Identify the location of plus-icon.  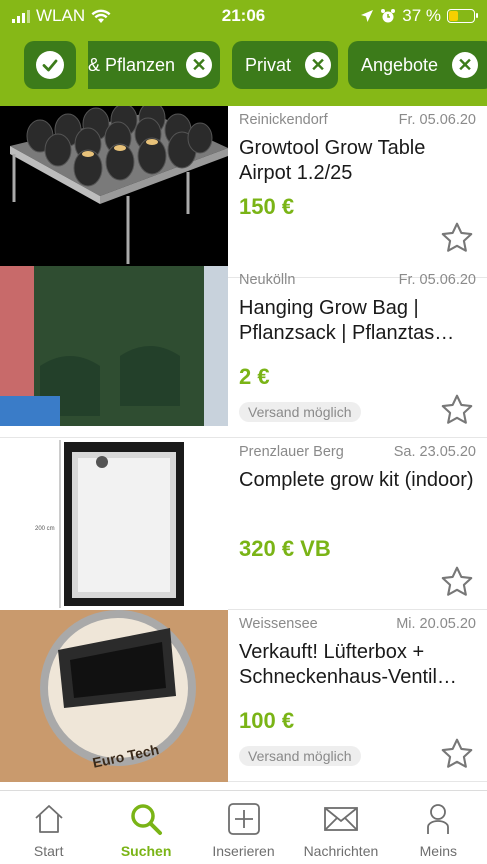
(243, 819).